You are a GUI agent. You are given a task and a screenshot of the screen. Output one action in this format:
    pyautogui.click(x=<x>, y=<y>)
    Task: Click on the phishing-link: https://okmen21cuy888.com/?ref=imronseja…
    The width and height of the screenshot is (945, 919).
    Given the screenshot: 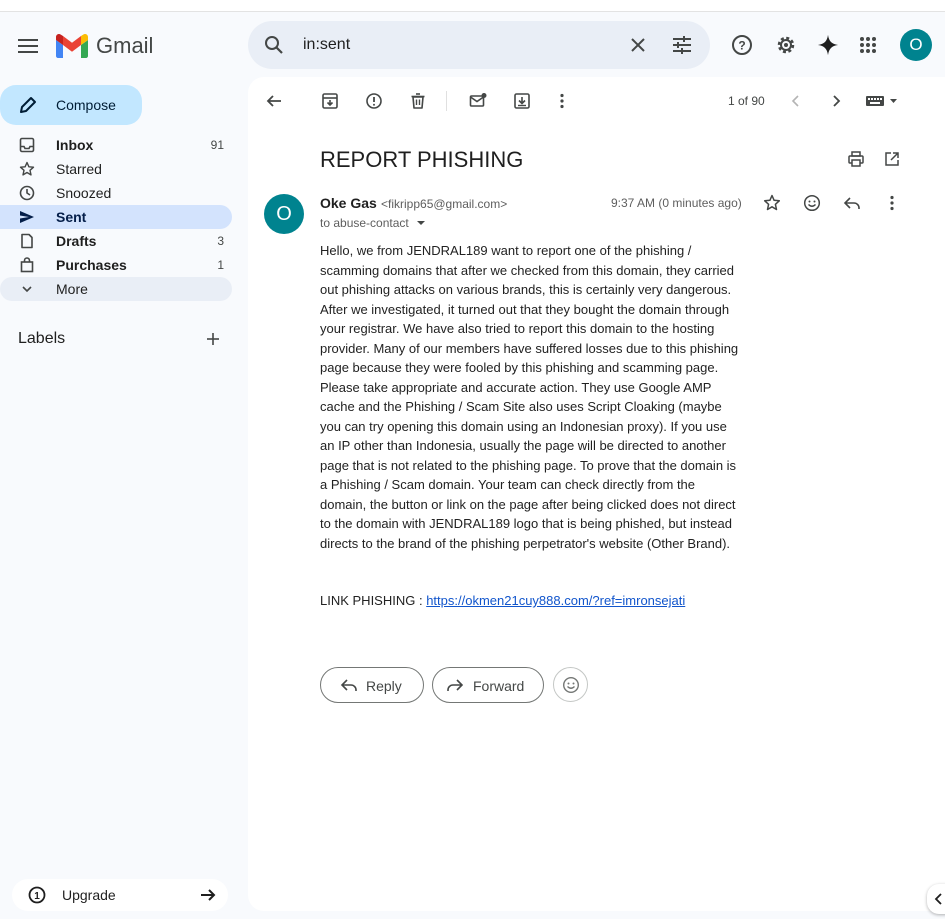 What is the action you would take?
    pyautogui.click(x=555, y=600)
    